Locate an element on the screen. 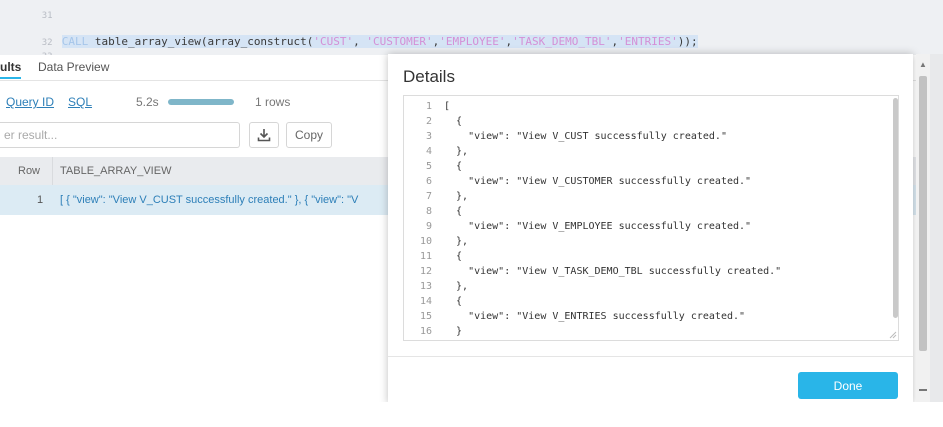 This screenshot has height=427, width=943. download-button is located at coordinates (264, 135).